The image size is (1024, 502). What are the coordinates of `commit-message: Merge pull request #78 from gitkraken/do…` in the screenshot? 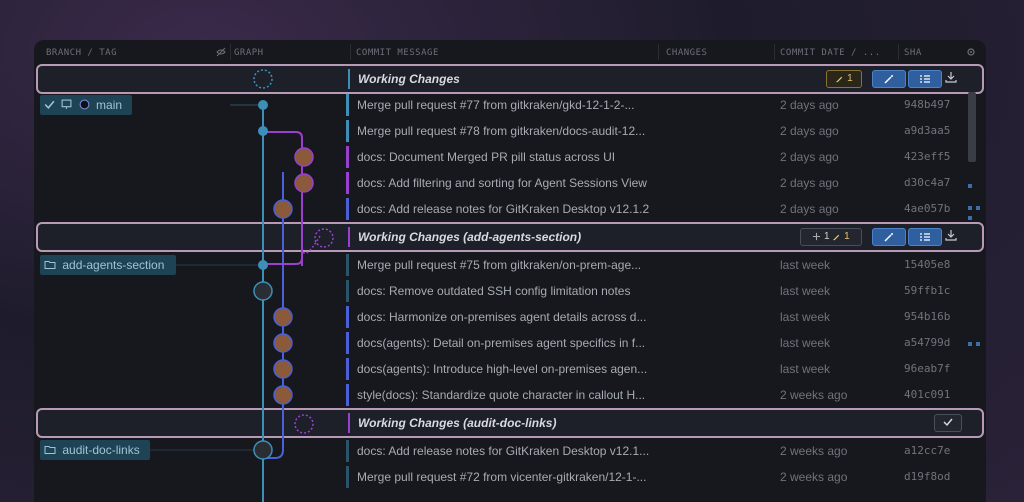 It's located at (501, 131).